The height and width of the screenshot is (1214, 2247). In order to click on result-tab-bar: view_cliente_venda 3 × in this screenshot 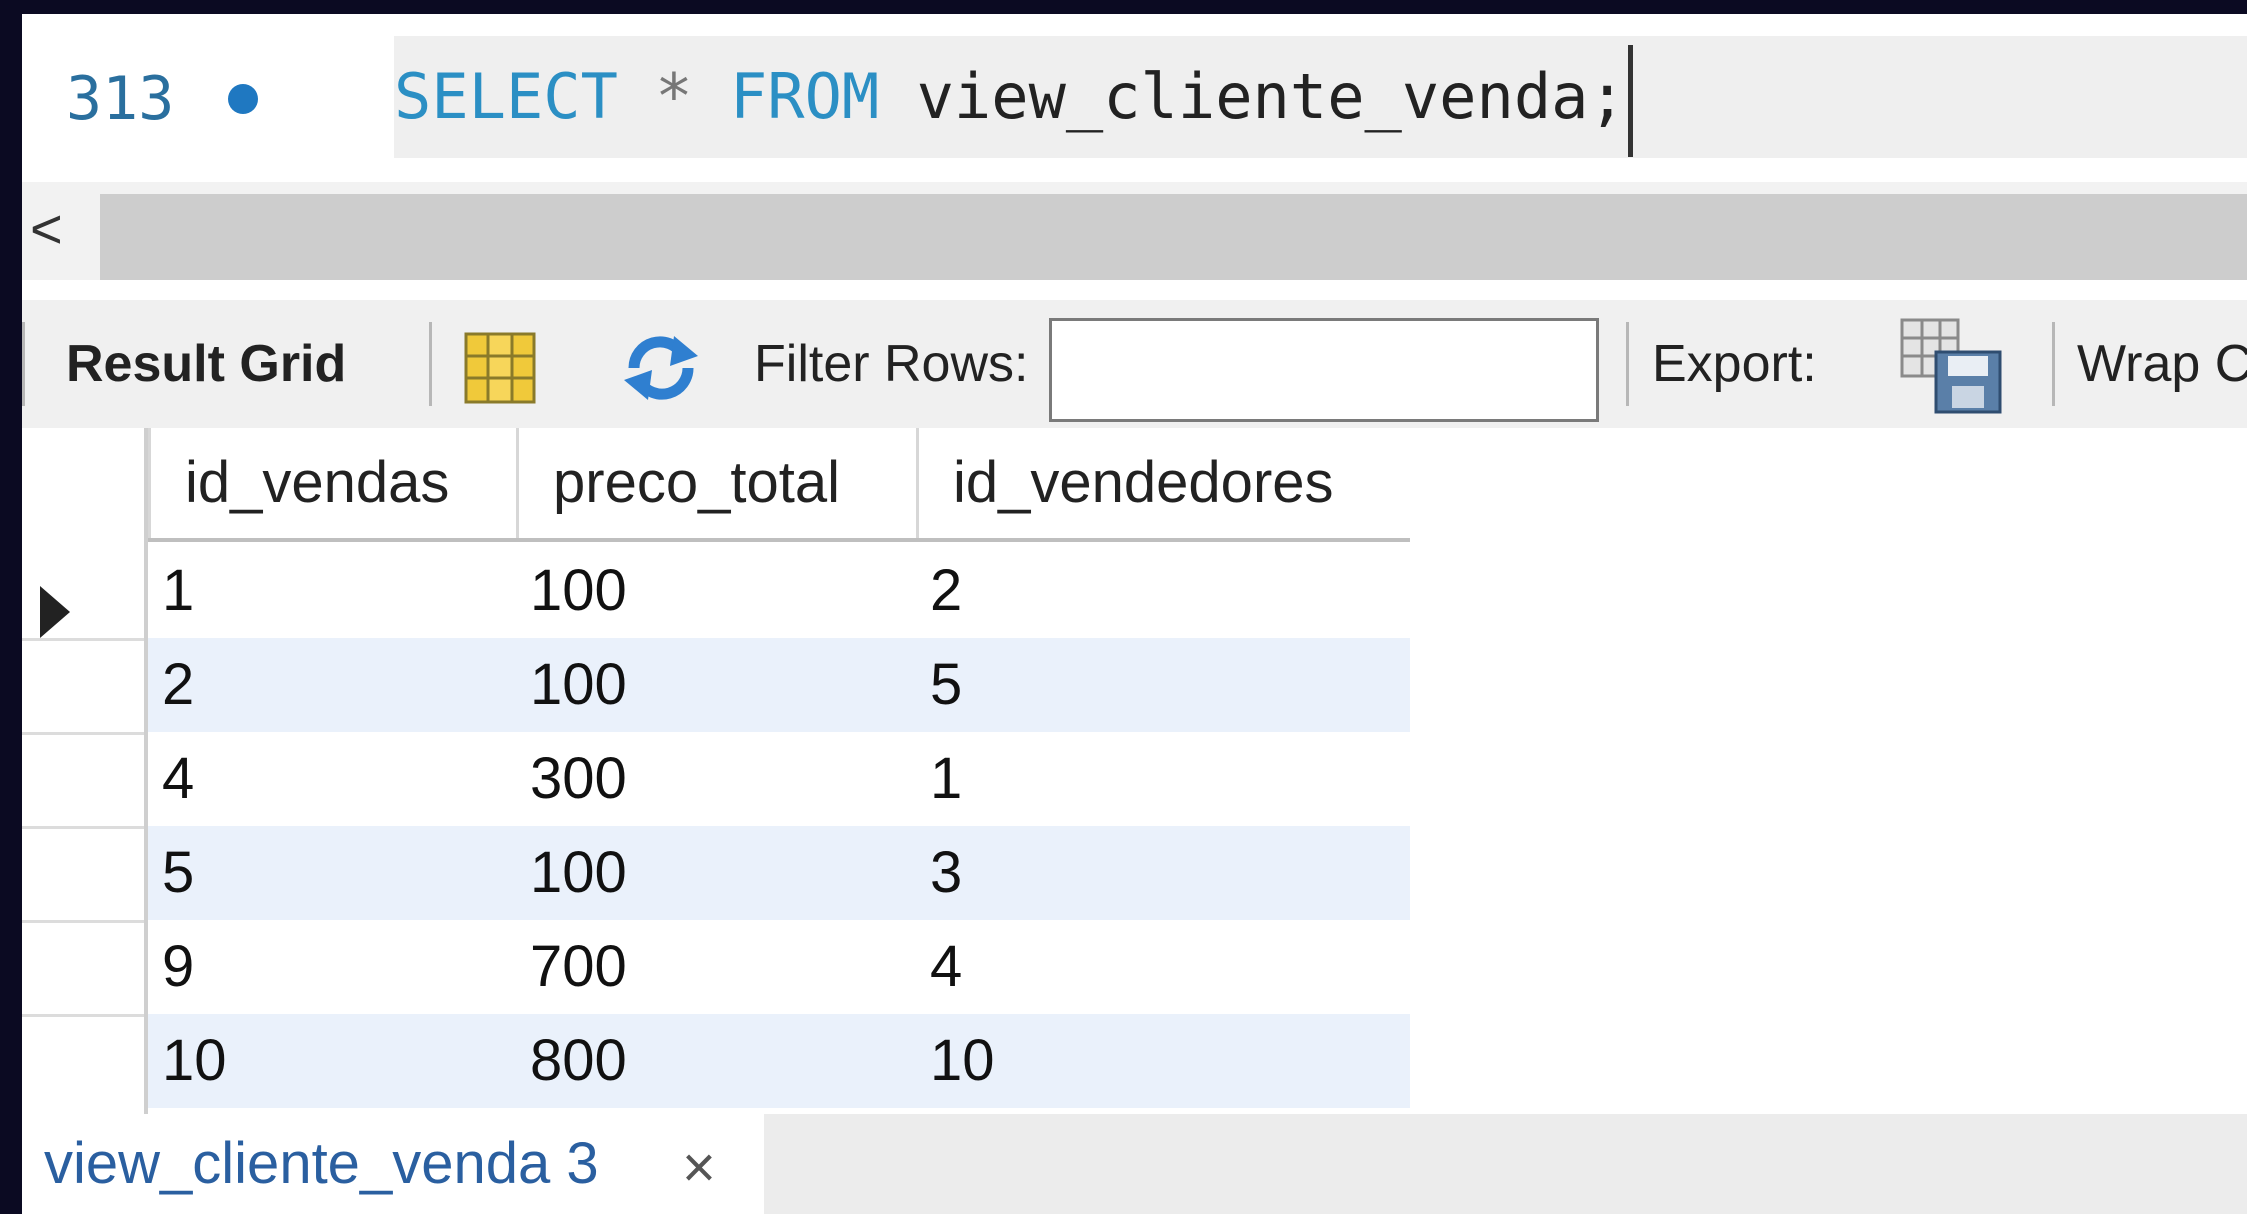, I will do `click(1134, 1164)`.